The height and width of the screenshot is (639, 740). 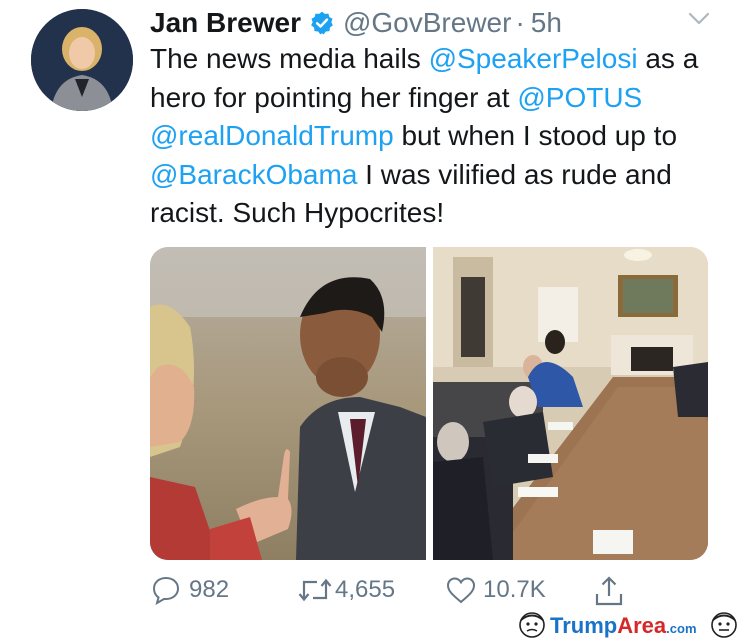 I want to click on watermark-part-2: Area, so click(x=642, y=625).